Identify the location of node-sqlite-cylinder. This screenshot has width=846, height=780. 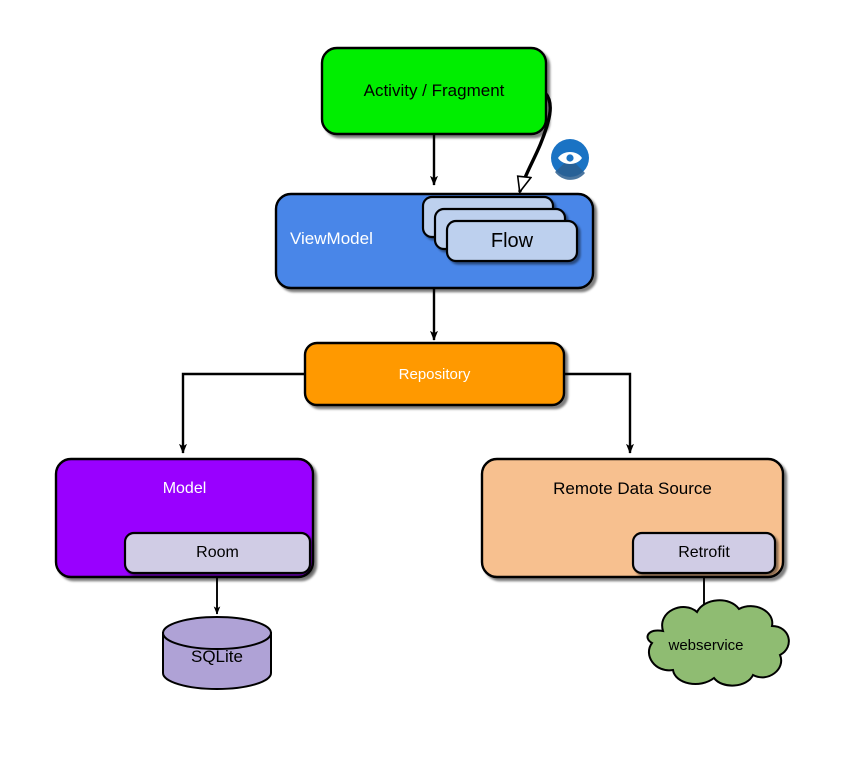
(217, 653).